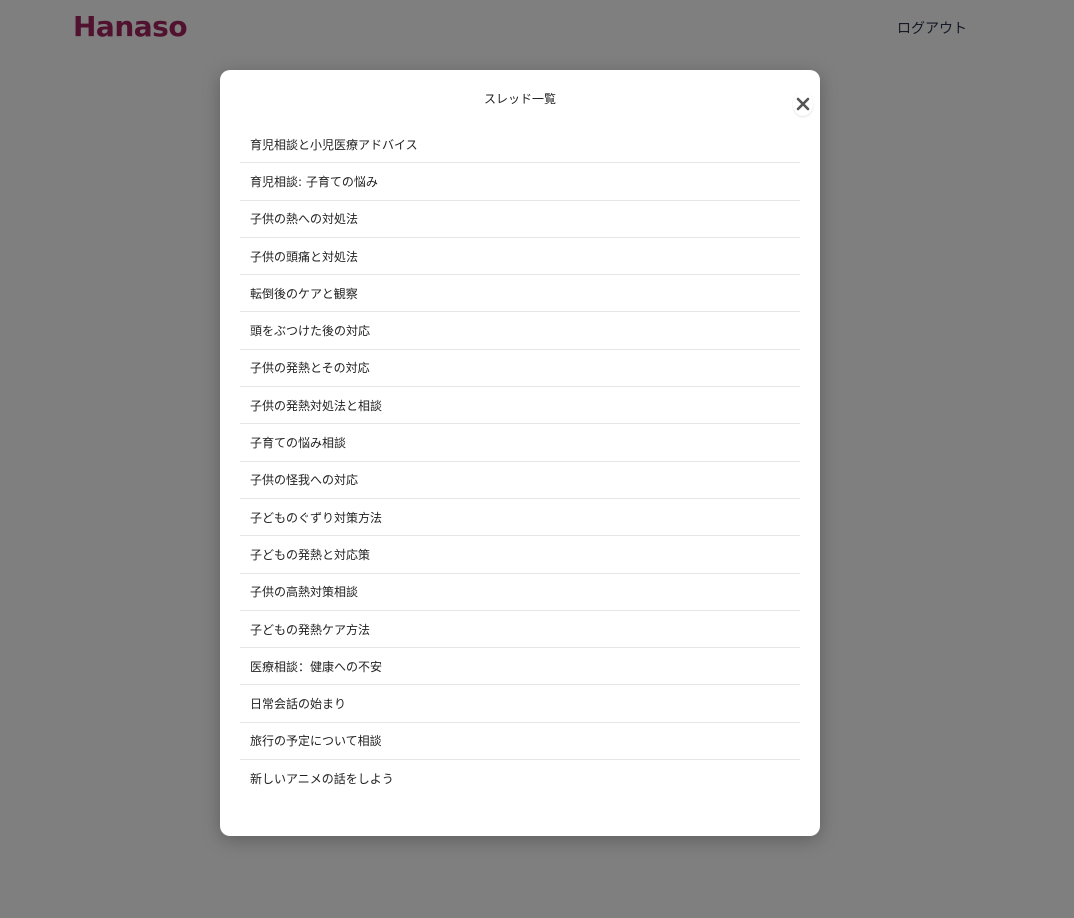 This screenshot has height=918, width=1074. Describe the element at coordinates (520, 145) in the screenshot. I see `thread-item: 育児相談と小児医療アドバイス` at that location.